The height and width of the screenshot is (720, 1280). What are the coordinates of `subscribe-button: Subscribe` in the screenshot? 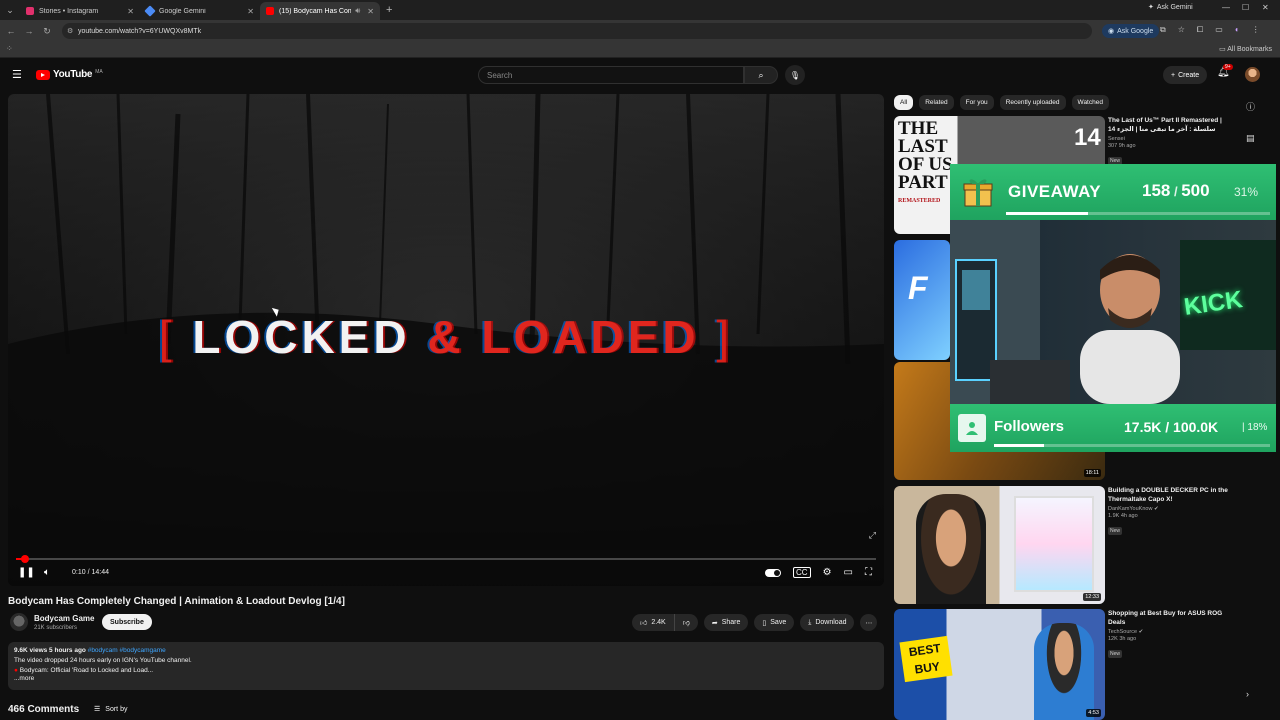 It's located at (127, 622).